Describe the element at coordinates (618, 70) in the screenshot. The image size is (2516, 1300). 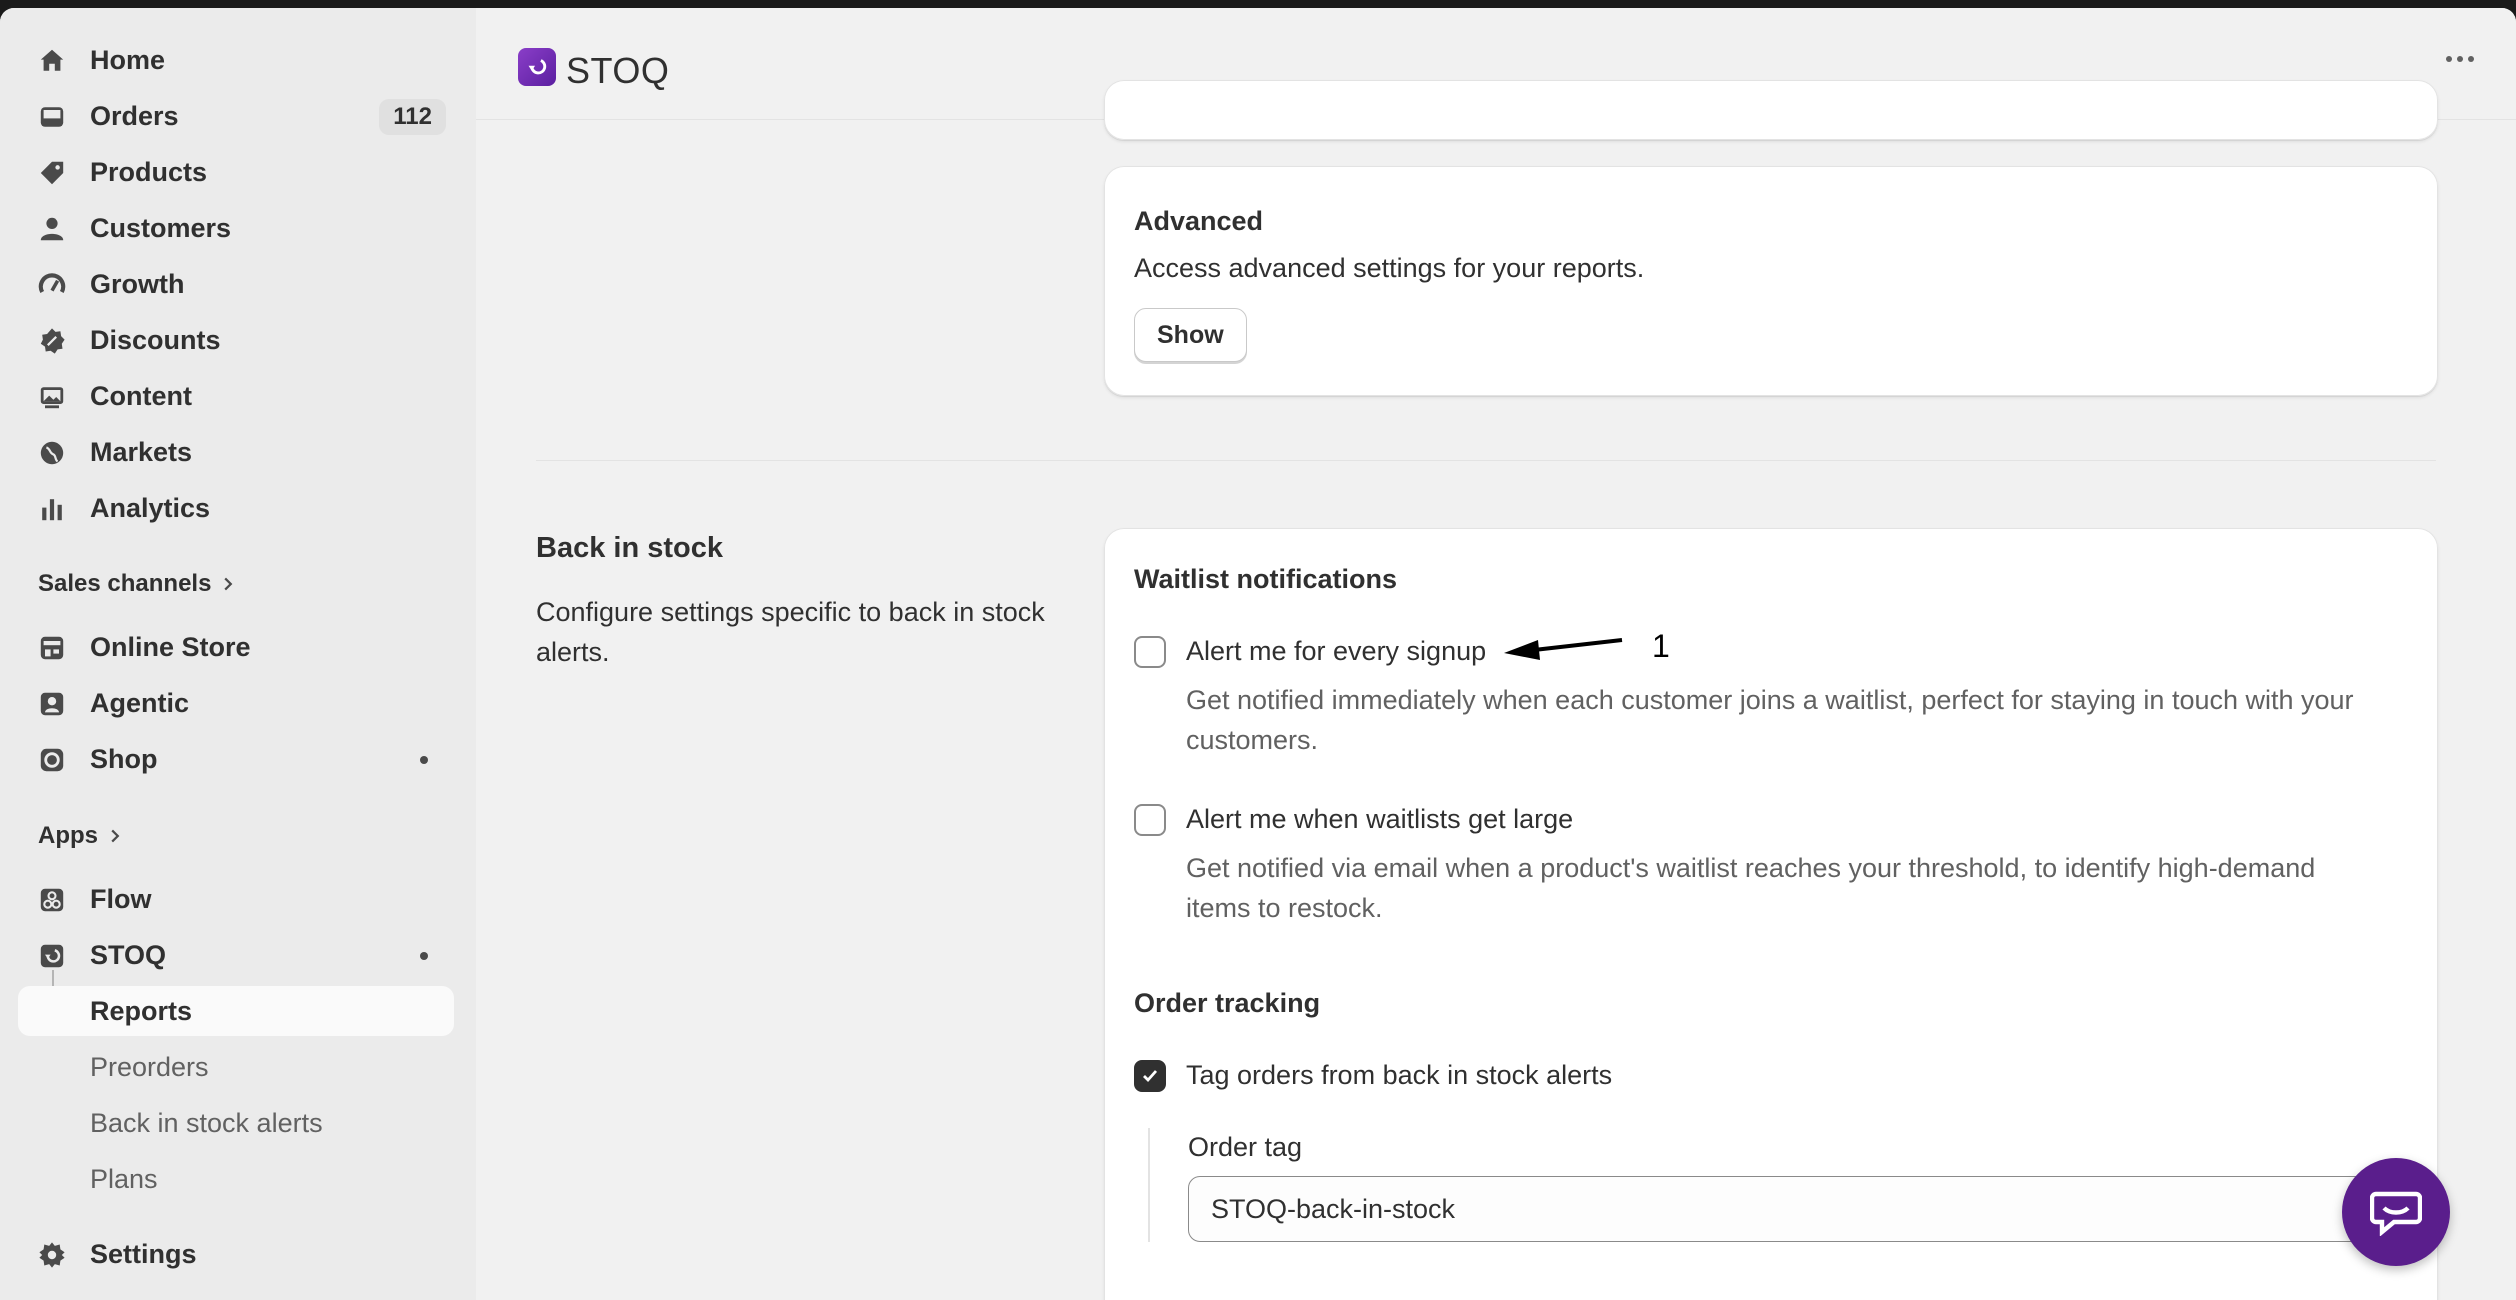
I see `app-title: STOQ` at that location.